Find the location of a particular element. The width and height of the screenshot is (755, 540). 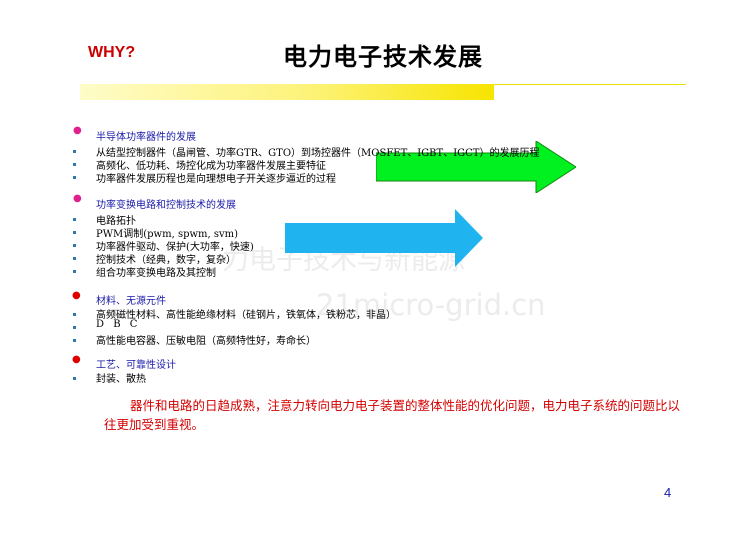

blue-arrow-icon is located at coordinates (384, 238).